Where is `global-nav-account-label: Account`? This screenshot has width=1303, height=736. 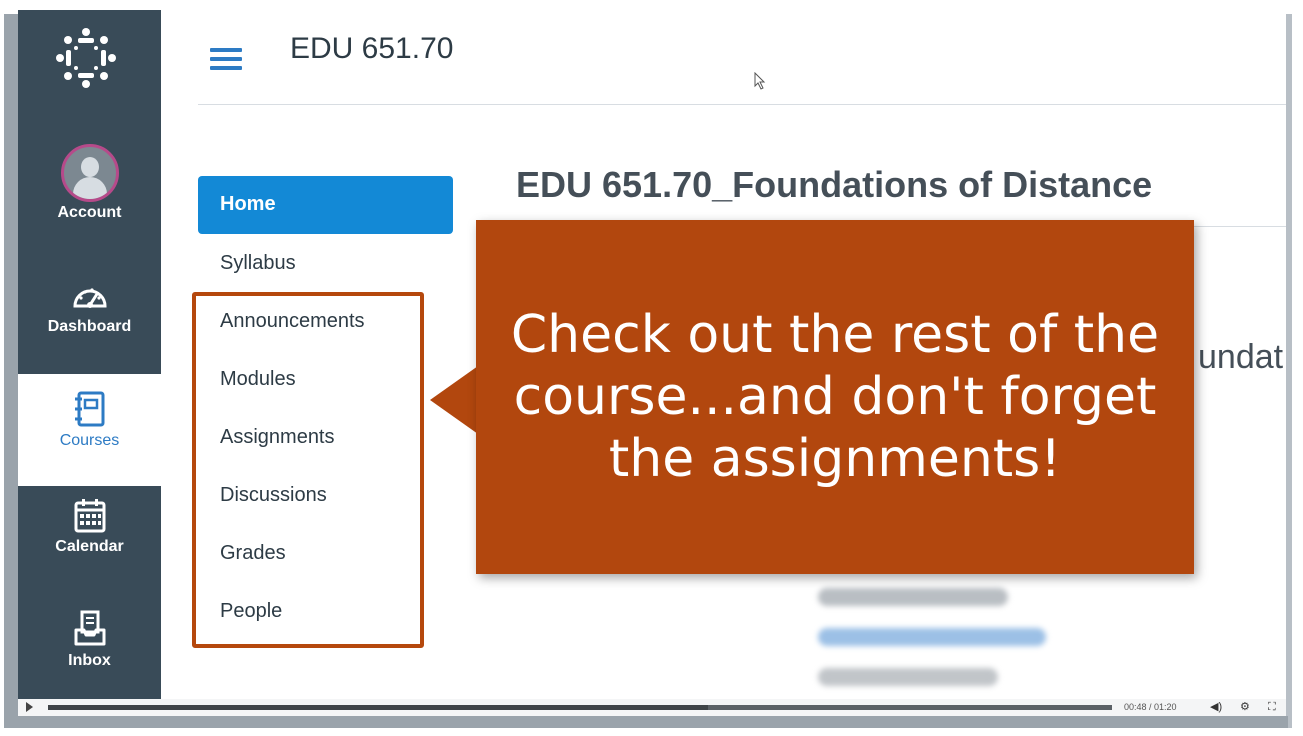
global-nav-account-label: Account is located at coordinates (89, 212).